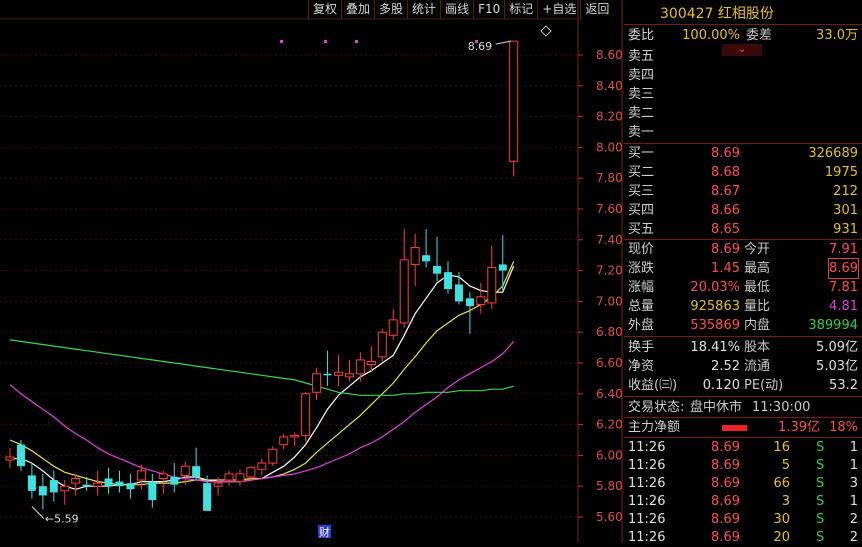 Image resolution: width=862 pixels, height=547 pixels. What do you see at coordinates (609, 86) in the screenshot?
I see `y-tick-label: 8.40` at bounding box center [609, 86].